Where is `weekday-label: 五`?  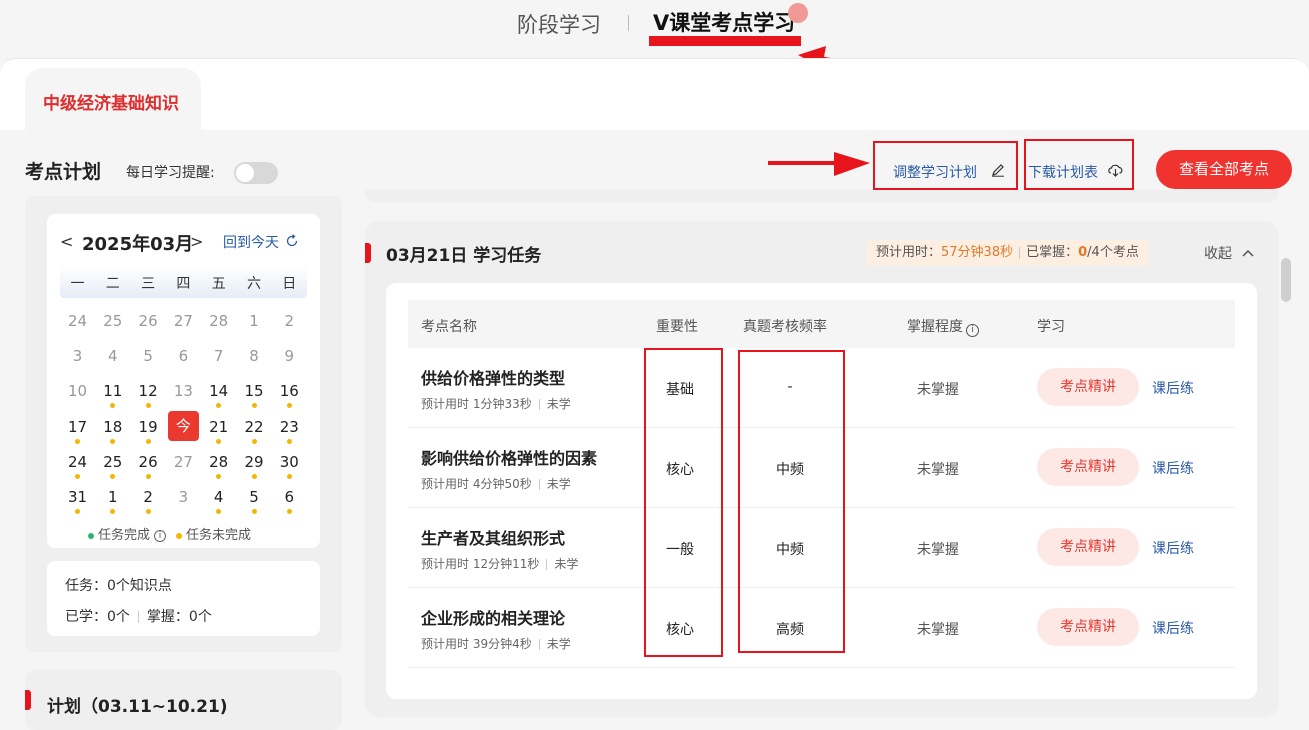 weekday-label: 五 is located at coordinates (218, 284).